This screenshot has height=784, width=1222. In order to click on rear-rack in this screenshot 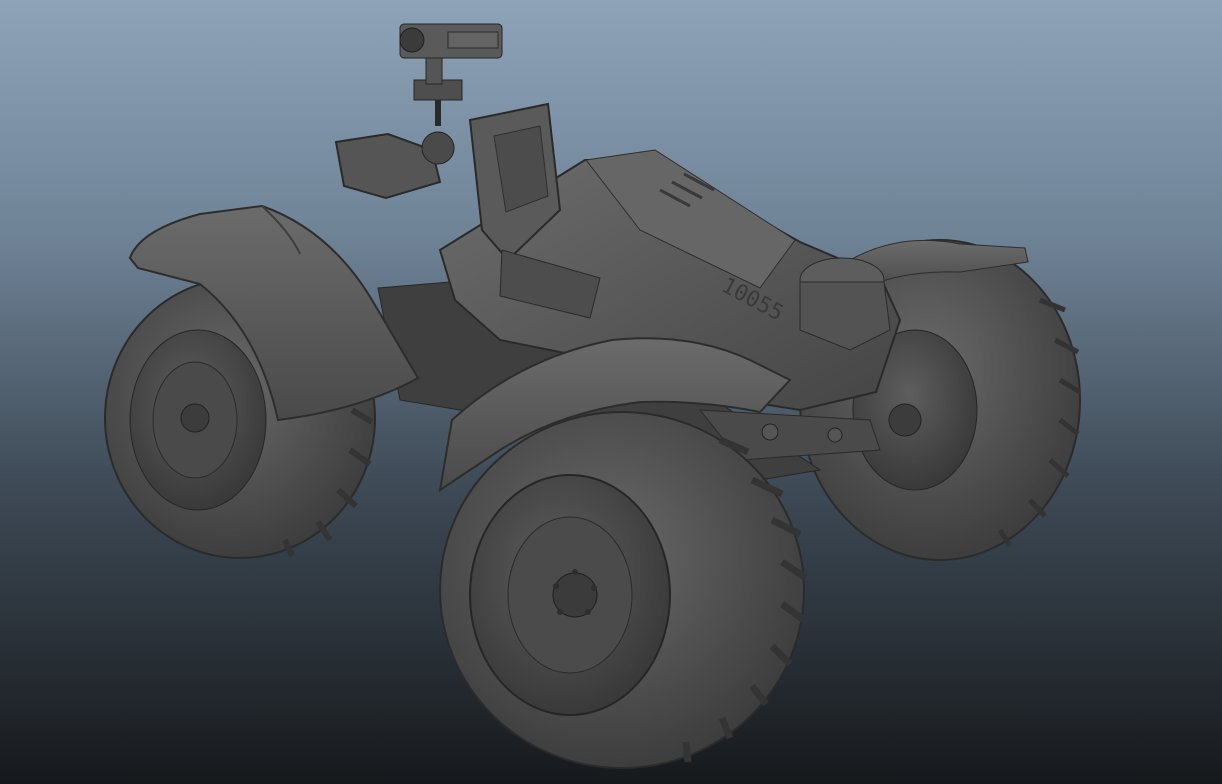, I will do `click(394, 165)`.